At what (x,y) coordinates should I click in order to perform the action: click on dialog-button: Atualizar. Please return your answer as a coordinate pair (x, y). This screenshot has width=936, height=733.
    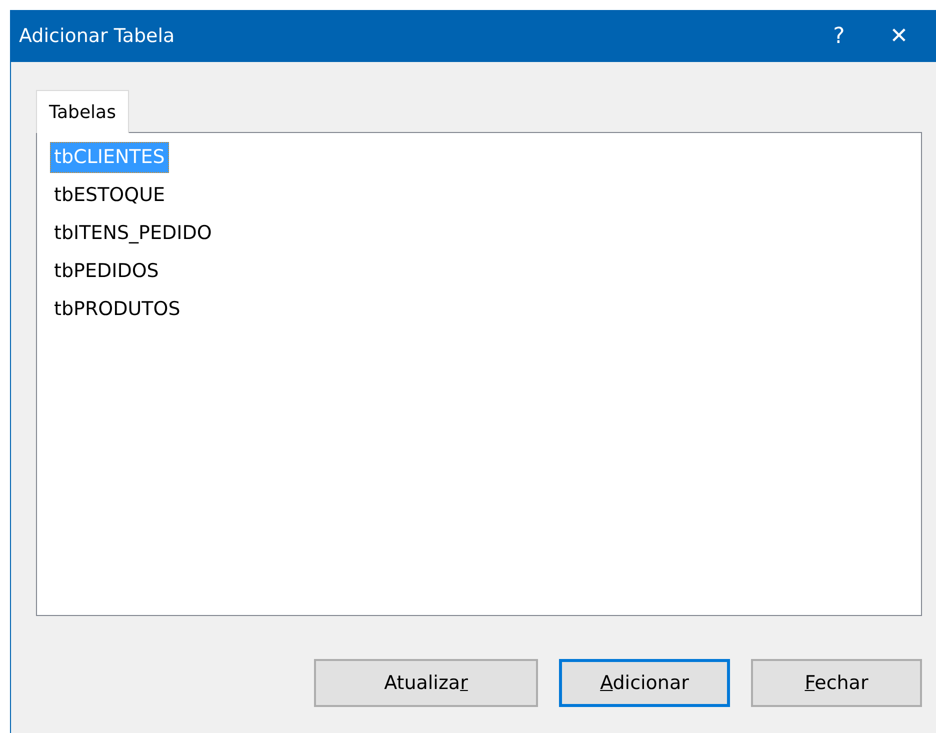
    Looking at the image, I should click on (426, 683).